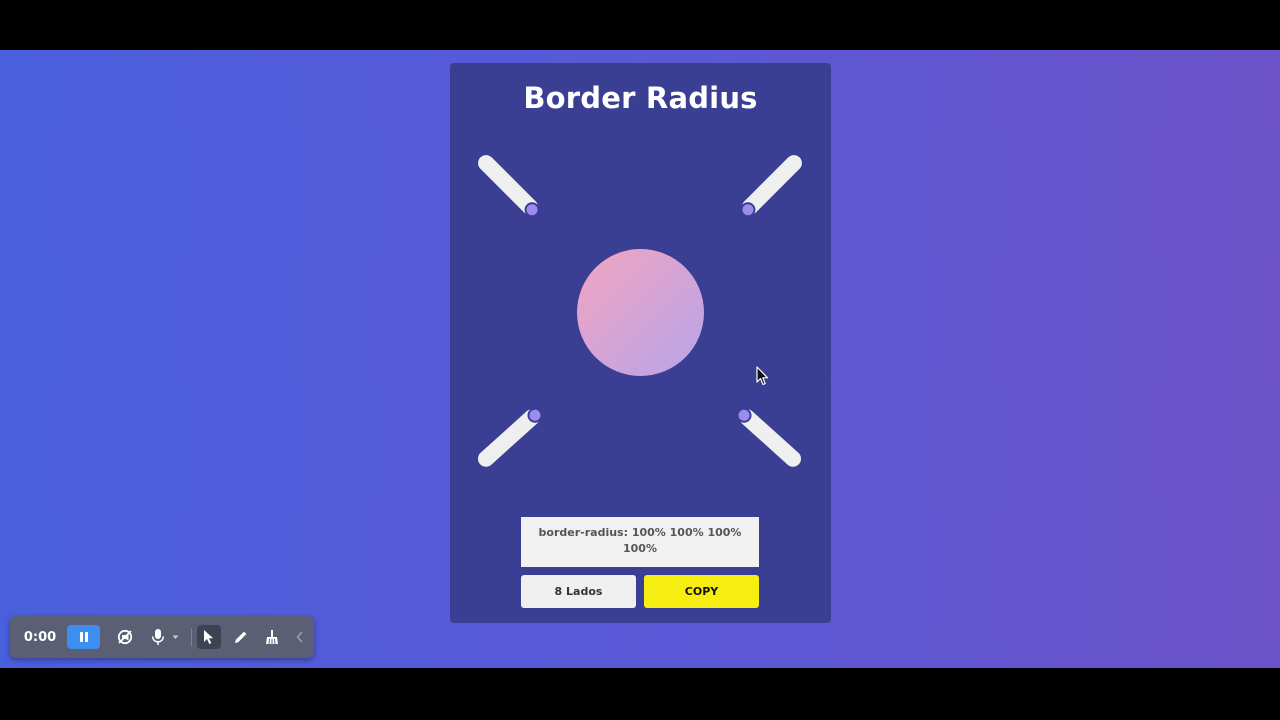 The width and height of the screenshot is (1280, 720). I want to click on chevron-down-icon, so click(175, 637).